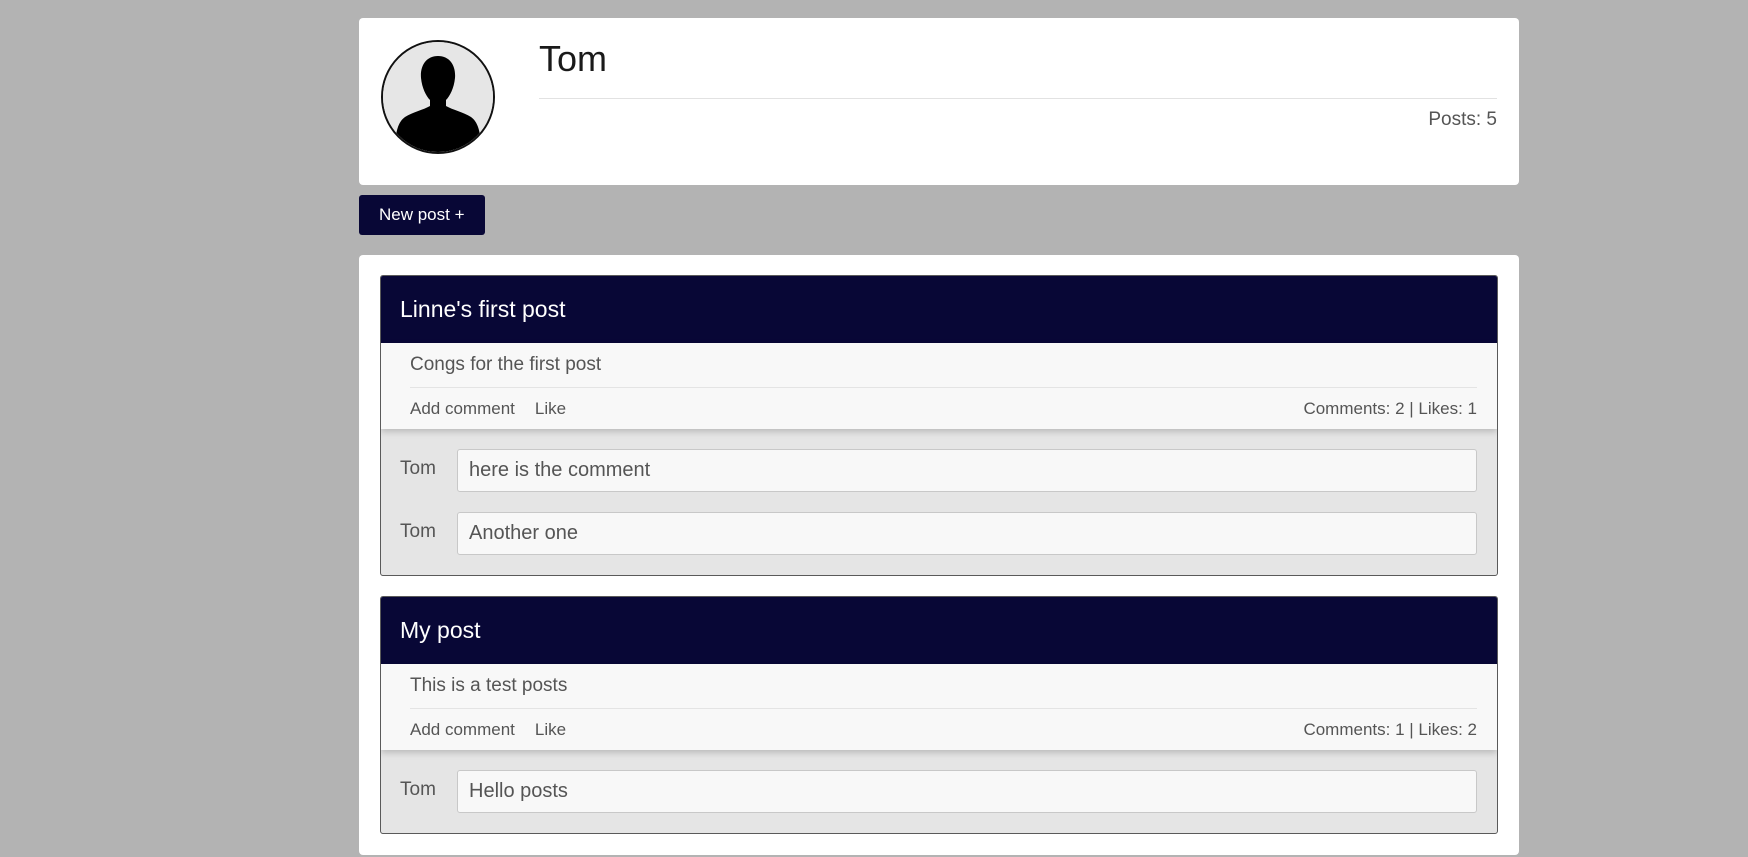 This screenshot has width=1748, height=857. Describe the element at coordinates (1018, 98) in the screenshot. I see `profile-divider` at that location.